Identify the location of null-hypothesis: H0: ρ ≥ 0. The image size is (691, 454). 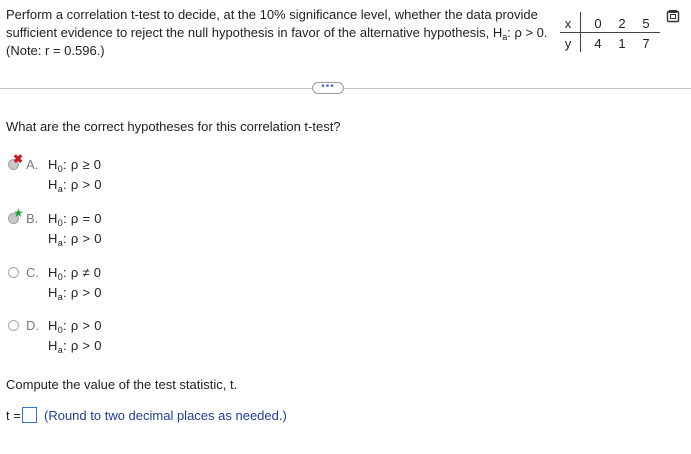
(75, 165).